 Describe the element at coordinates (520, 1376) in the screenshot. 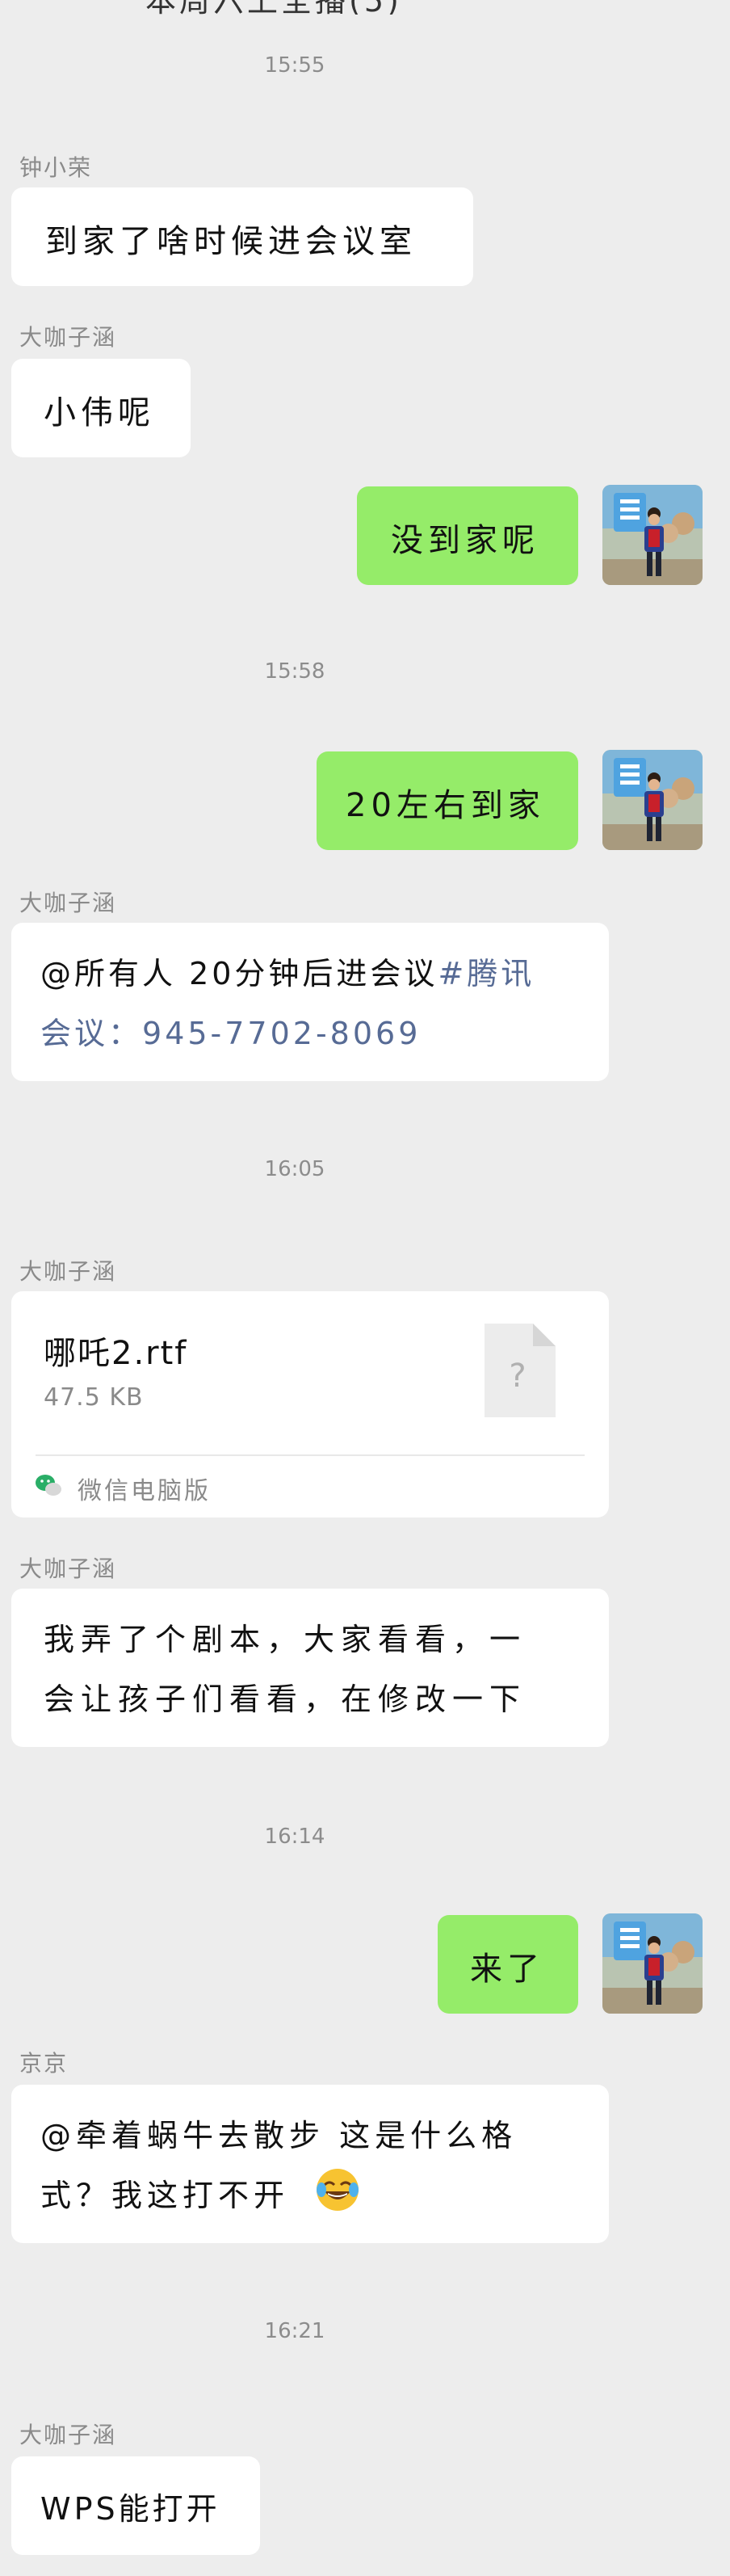

I see `file-icon-glyph: ?` at that location.